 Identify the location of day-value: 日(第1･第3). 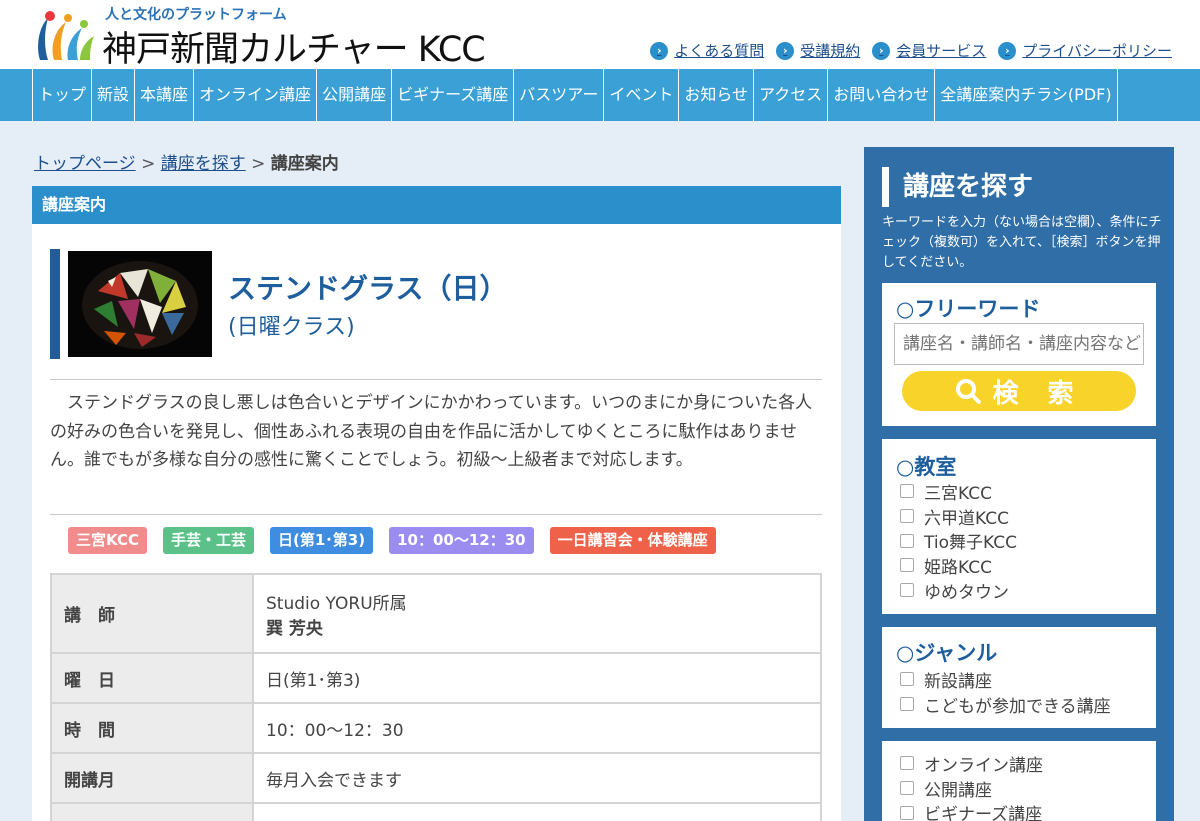
(537, 678).